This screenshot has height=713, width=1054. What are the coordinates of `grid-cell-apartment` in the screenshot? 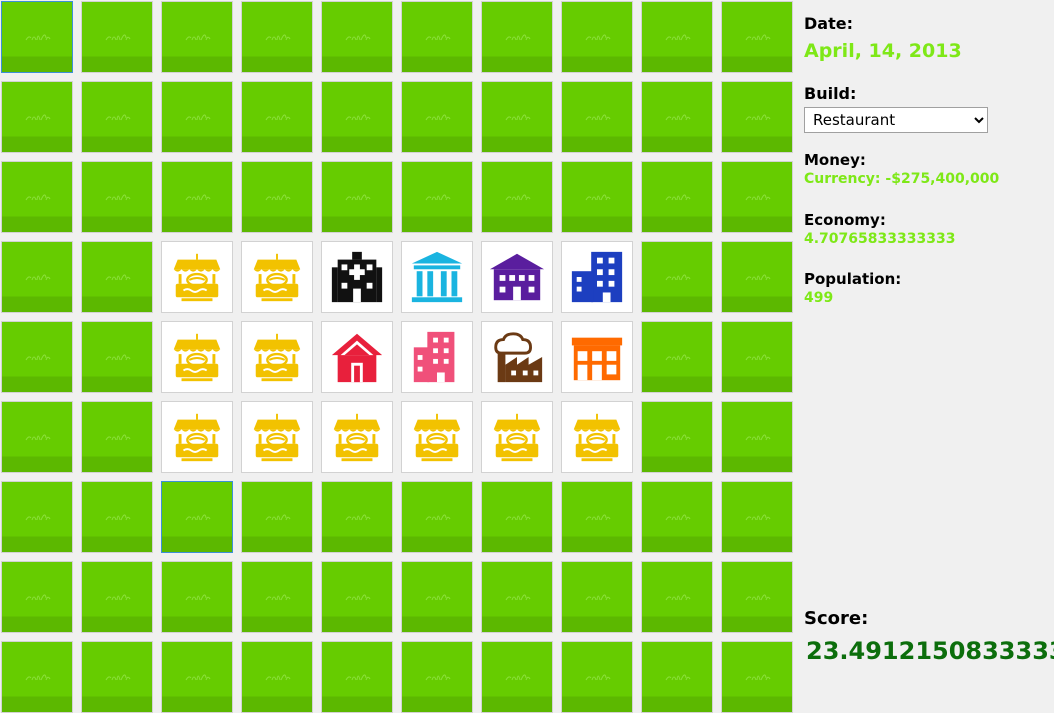 It's located at (440, 360).